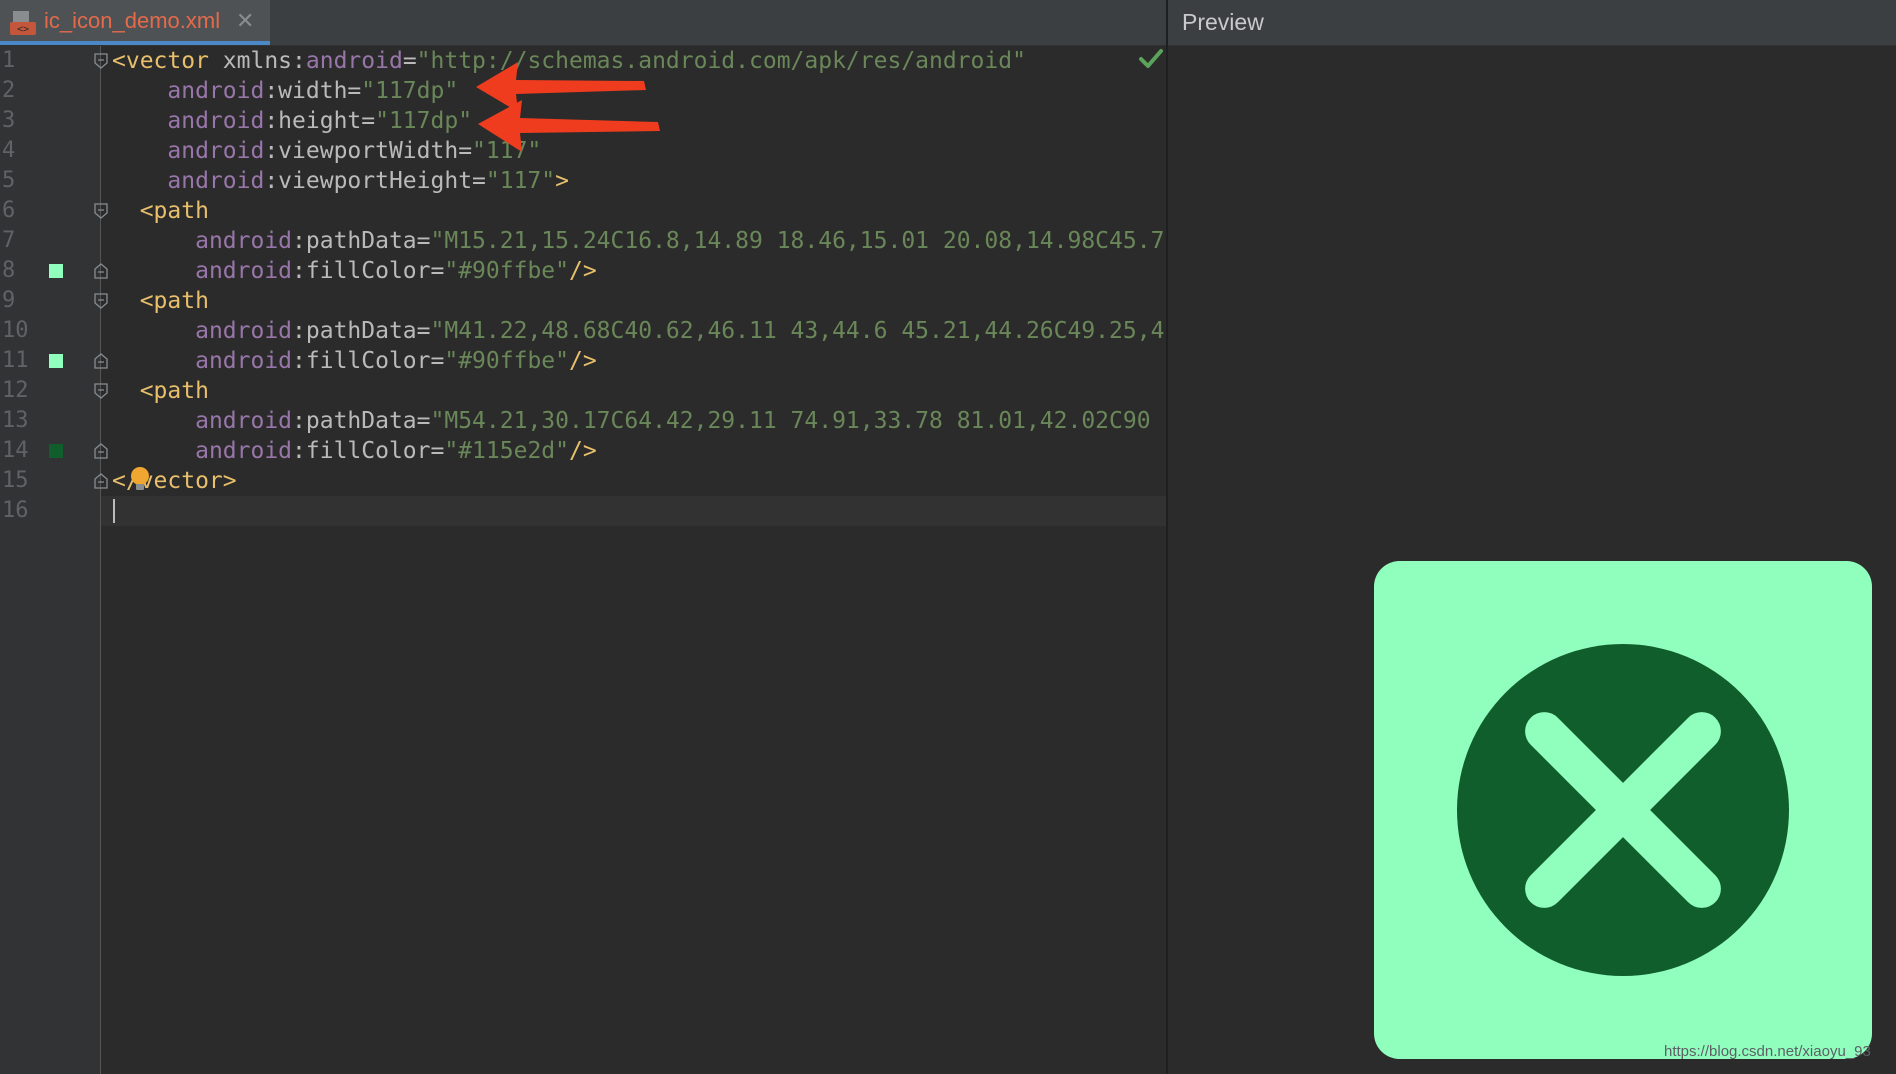 The height and width of the screenshot is (1074, 1896). I want to click on code-line: 12 <path, so click(583, 391).